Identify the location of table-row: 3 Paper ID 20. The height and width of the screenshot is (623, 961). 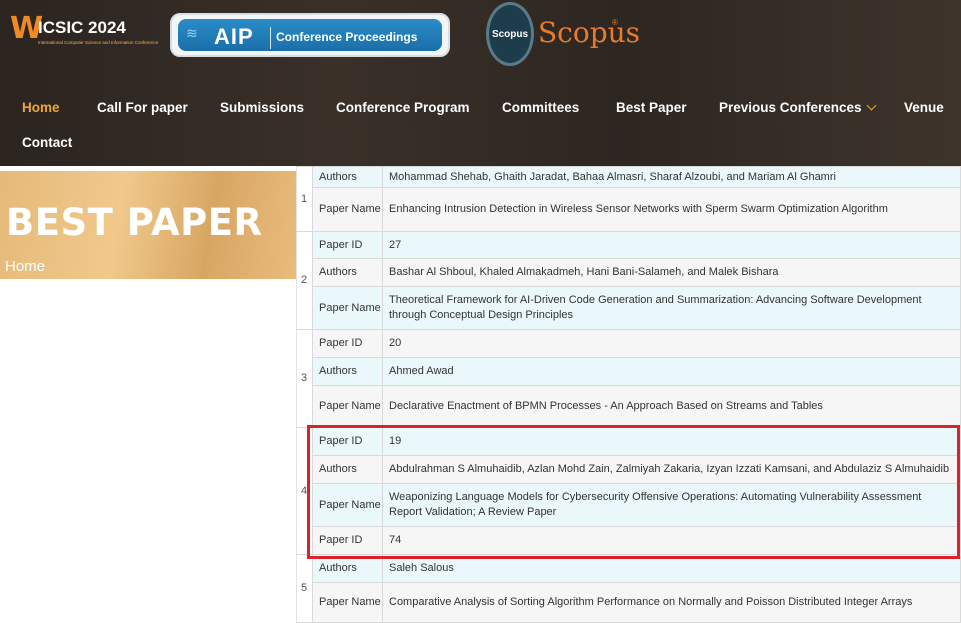
(628, 378).